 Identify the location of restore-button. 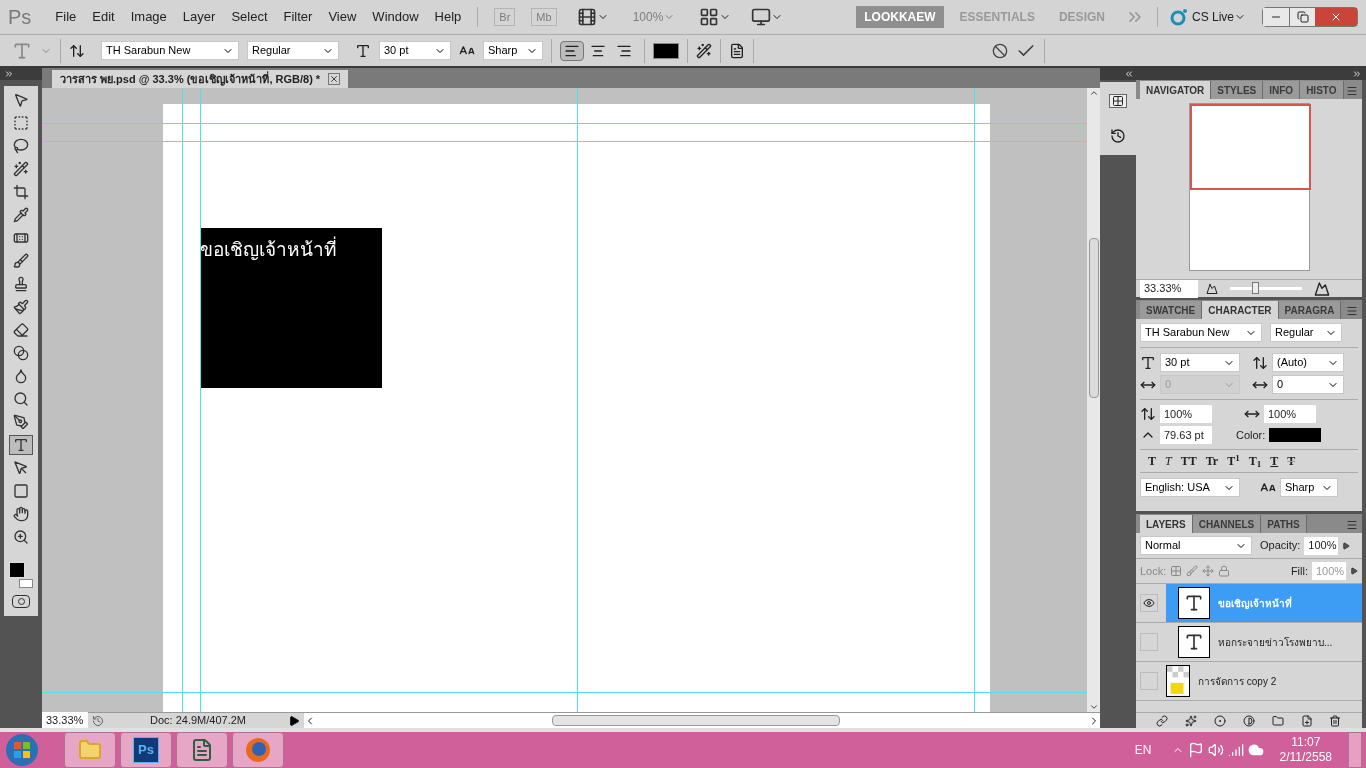
(1302, 17).